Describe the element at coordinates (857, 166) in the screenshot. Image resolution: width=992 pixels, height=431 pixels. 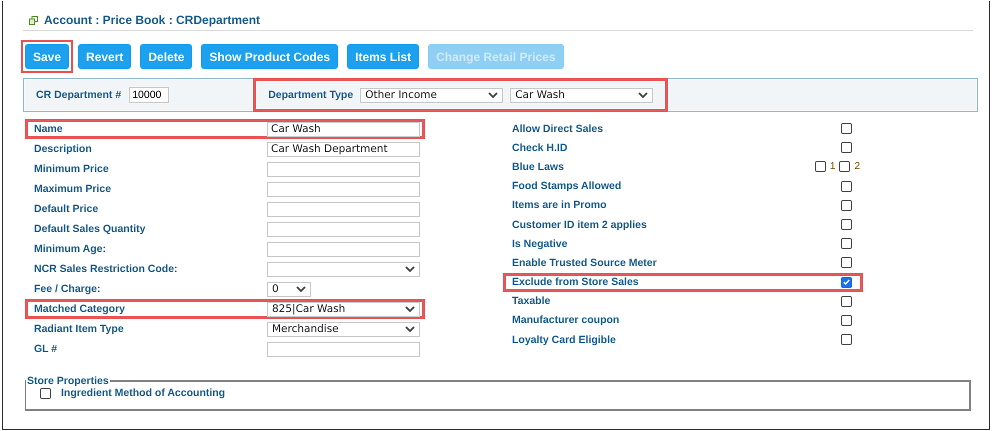
I see `option-label: 2` at that location.